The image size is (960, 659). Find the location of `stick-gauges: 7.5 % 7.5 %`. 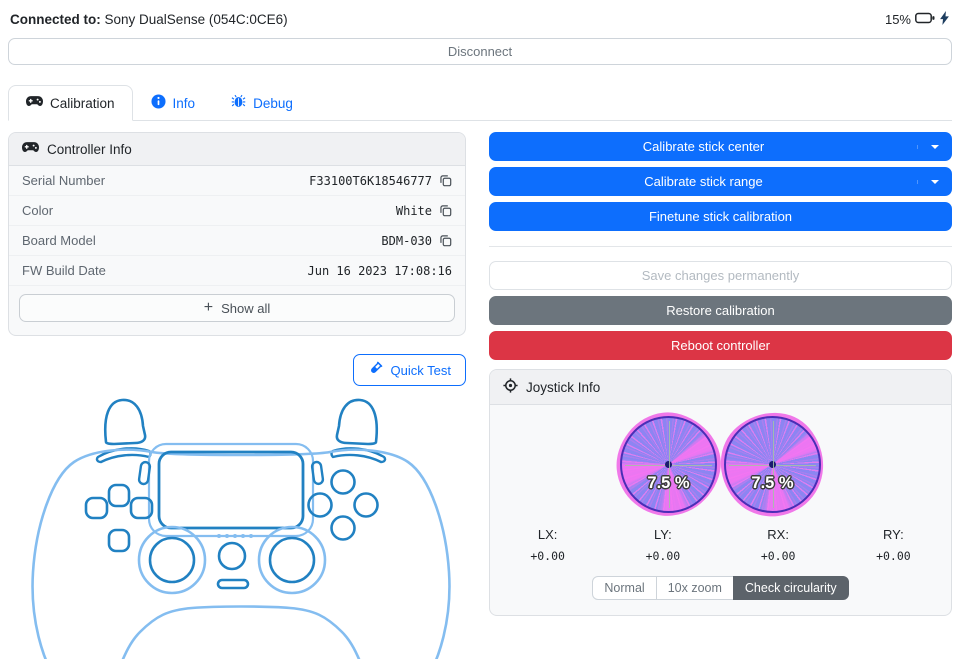

stick-gauges: 7.5 % 7.5 % is located at coordinates (720, 464).